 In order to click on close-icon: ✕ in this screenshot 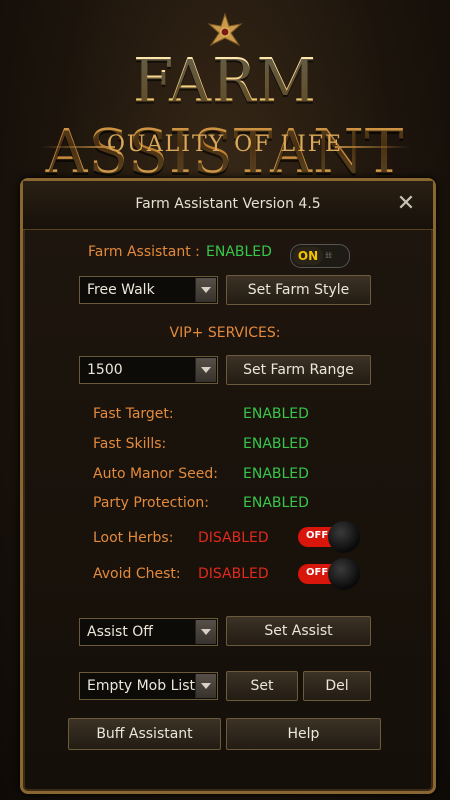, I will do `click(406, 203)`.